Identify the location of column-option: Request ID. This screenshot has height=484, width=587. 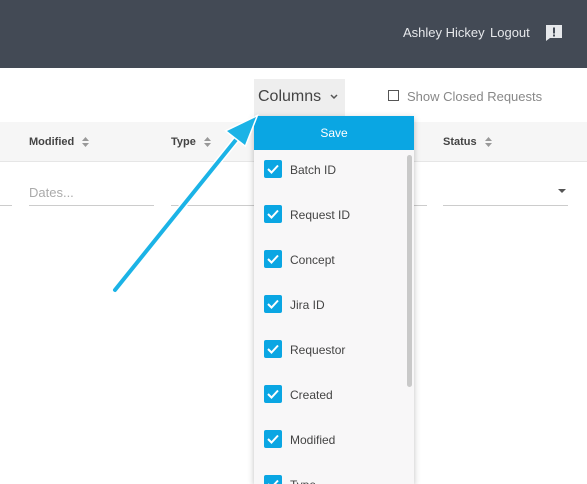
(329, 219).